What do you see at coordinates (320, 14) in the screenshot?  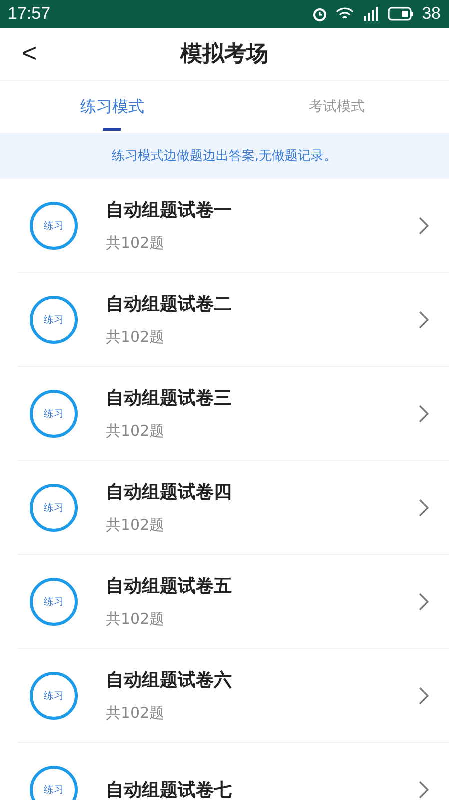 I see `alarm-icon` at bounding box center [320, 14].